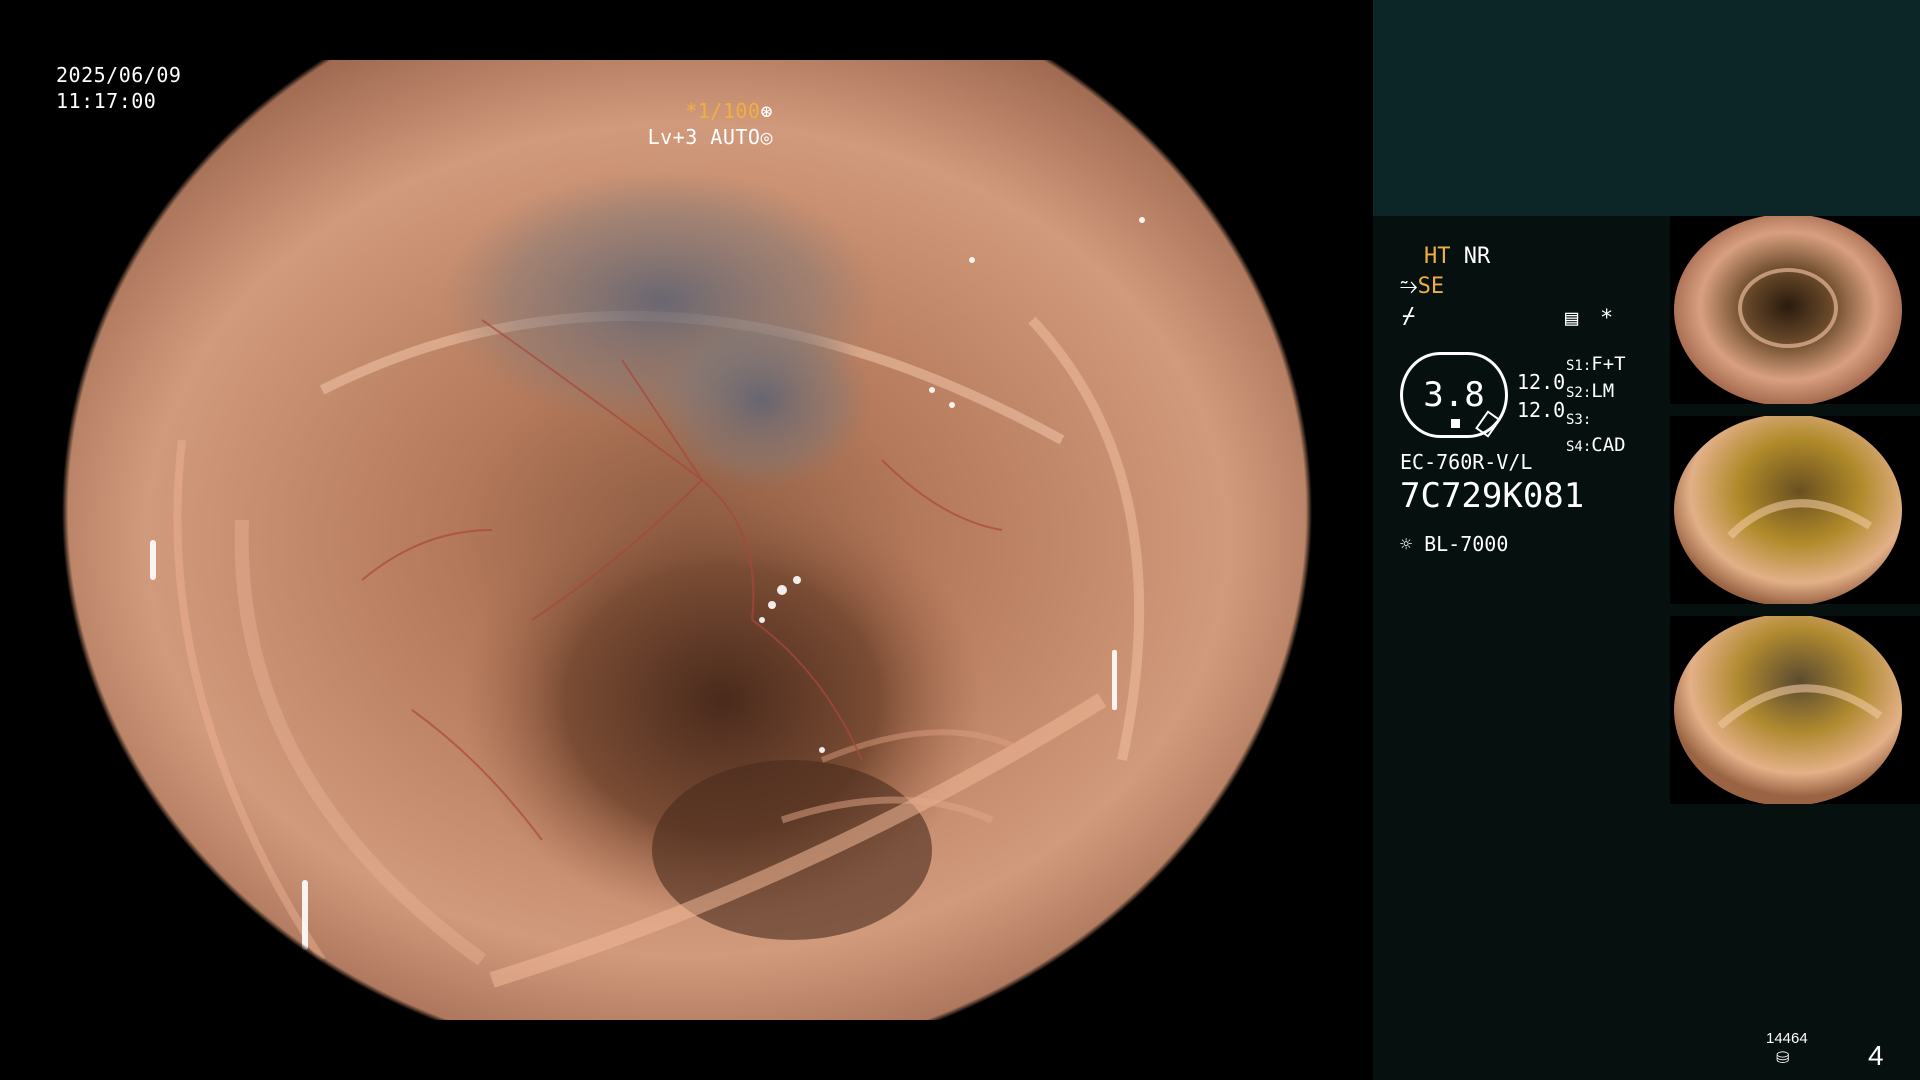 This screenshot has height=1080, width=1920. I want to click on gauge-value: 3.8, so click(1454, 395).